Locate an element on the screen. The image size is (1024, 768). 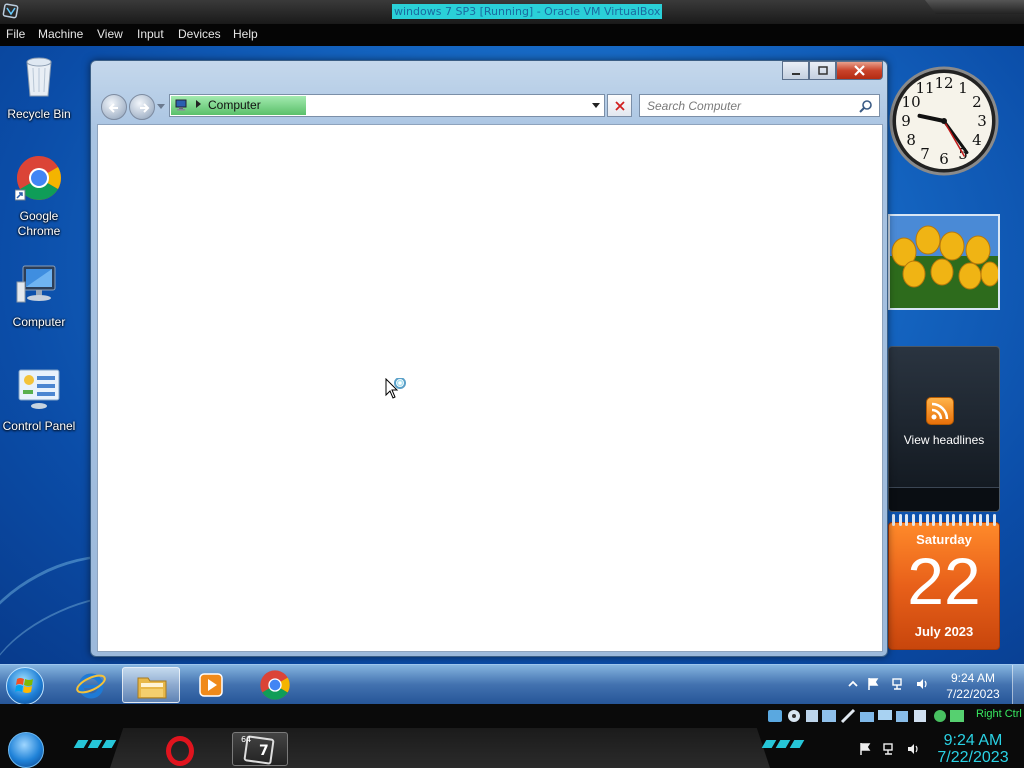
menu-devices: Devices is located at coordinates (199, 34).